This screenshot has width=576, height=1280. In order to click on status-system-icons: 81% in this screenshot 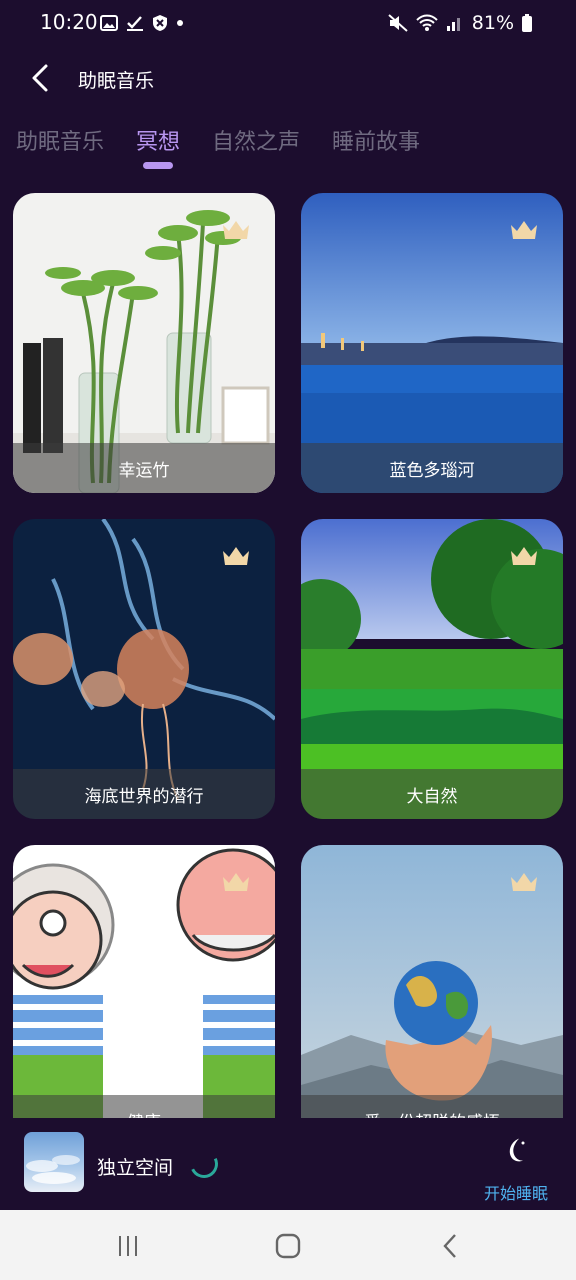, I will do `click(460, 23)`.